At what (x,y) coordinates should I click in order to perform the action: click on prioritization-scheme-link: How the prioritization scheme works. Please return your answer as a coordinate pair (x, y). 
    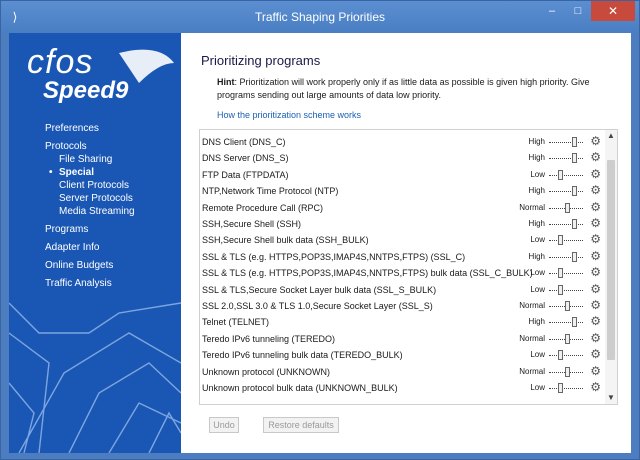
    Looking at the image, I should click on (289, 115).